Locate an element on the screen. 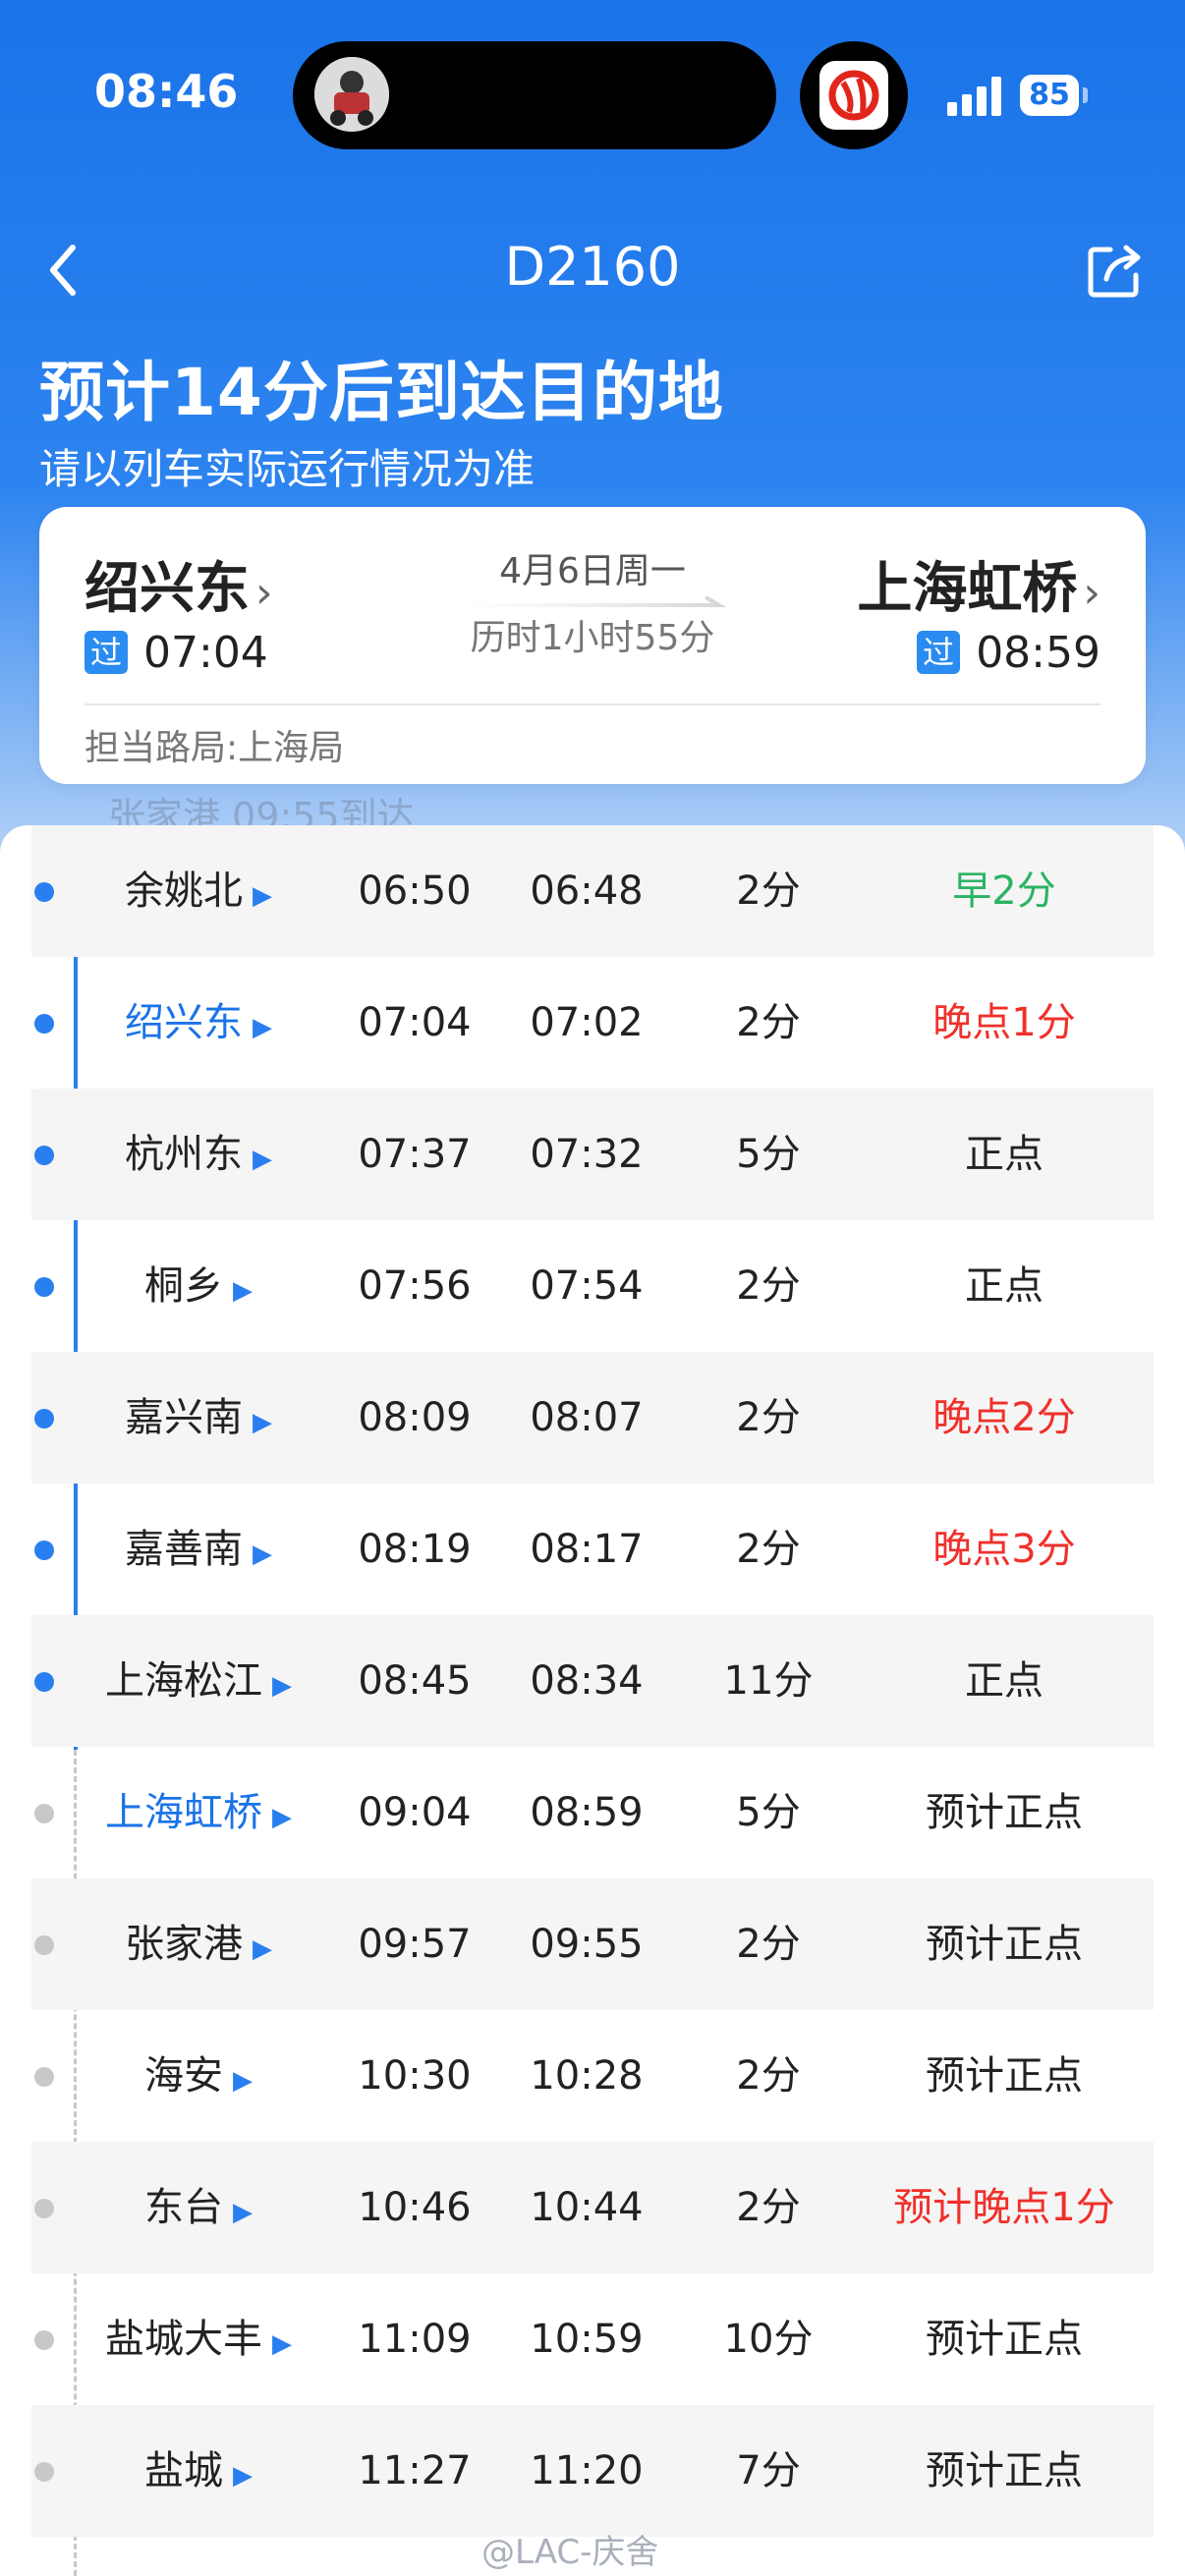 The height and width of the screenshot is (2576, 1185). stop-row: 张家港 ▶ 09:57 09:55 2分 预计正点 is located at coordinates (592, 1944).